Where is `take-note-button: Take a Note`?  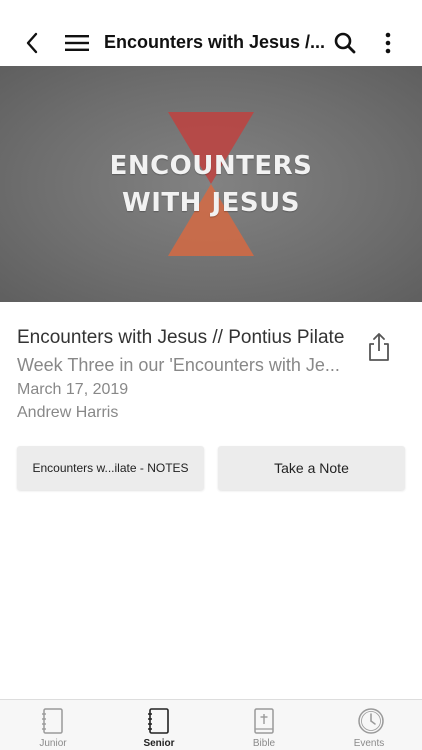
take-note-button: Take a Note is located at coordinates (311, 468).